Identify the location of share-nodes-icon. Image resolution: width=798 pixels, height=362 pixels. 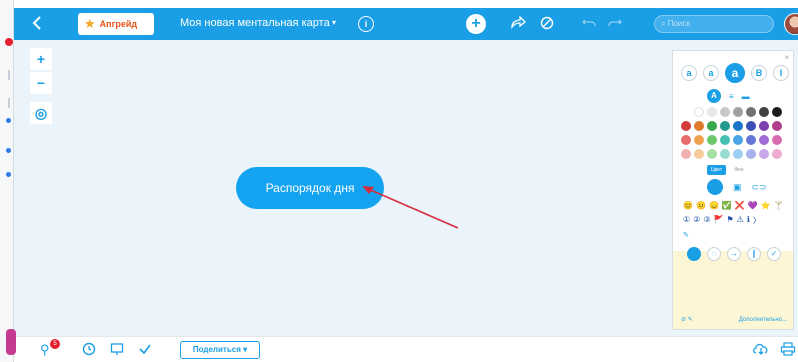
(518, 24).